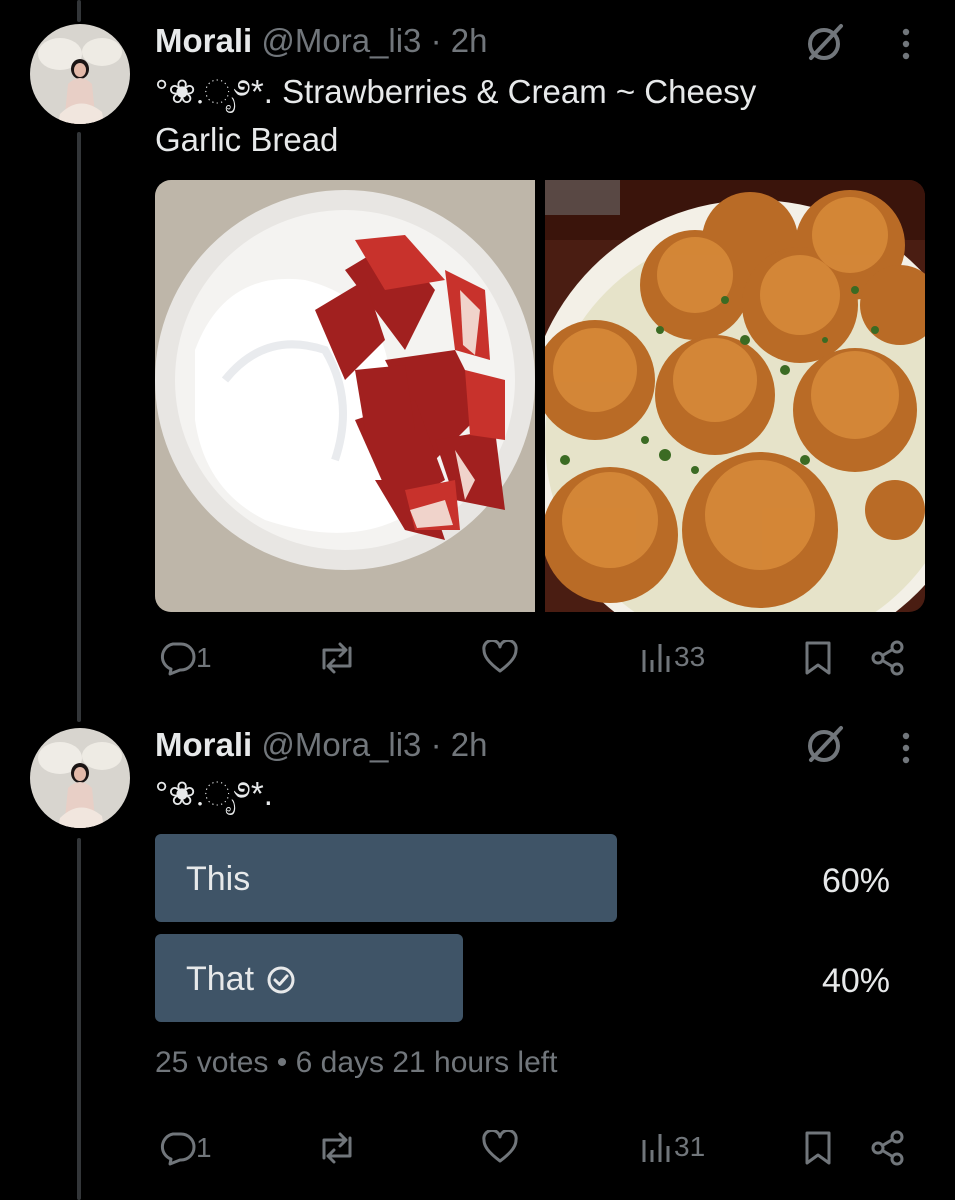 The width and height of the screenshot is (955, 1200). What do you see at coordinates (214, 793) in the screenshot?
I see `post-text: °❀.ೃ࿔*.` at bounding box center [214, 793].